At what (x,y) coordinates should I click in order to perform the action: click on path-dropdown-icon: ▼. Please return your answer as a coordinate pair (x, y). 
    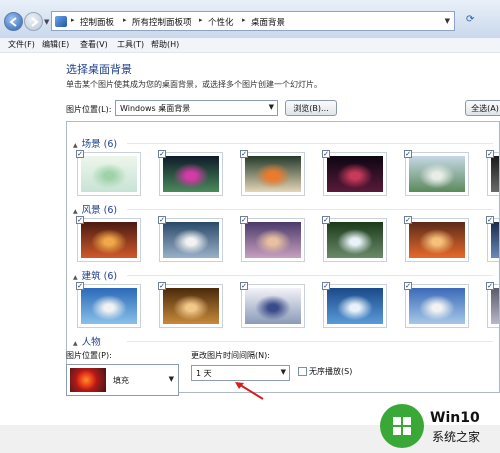
    Looking at the image, I should click on (447, 21).